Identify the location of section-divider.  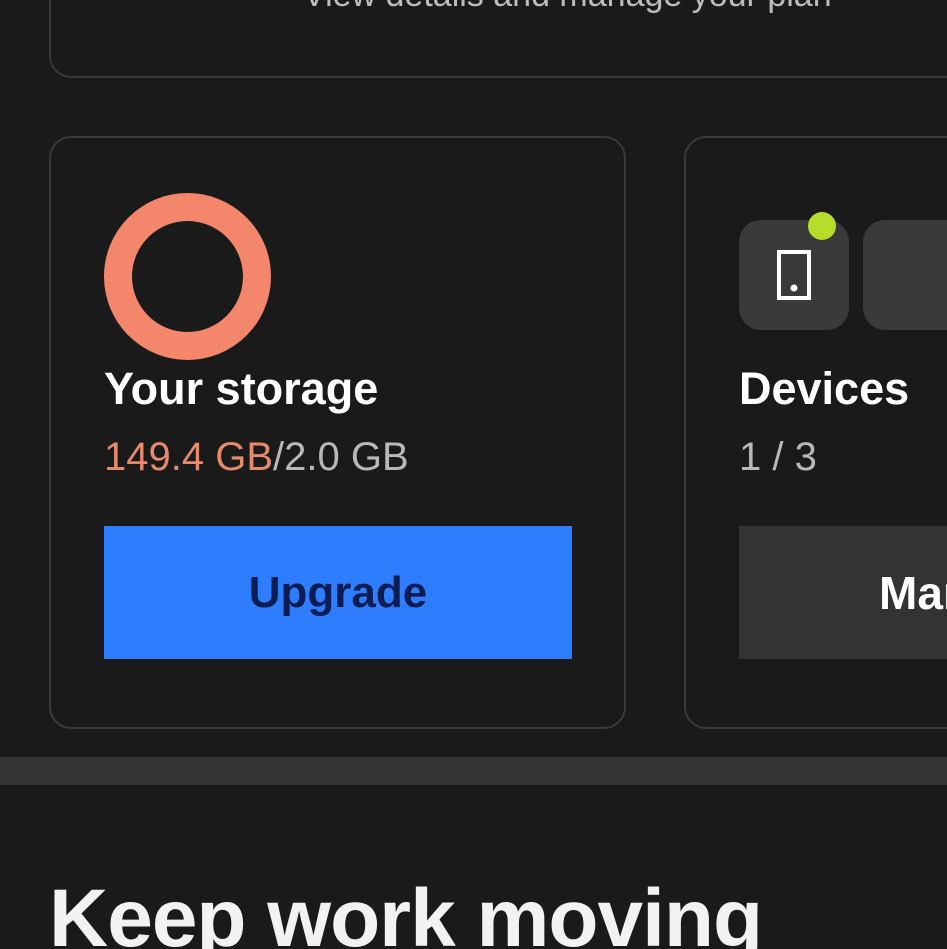
(473, 771).